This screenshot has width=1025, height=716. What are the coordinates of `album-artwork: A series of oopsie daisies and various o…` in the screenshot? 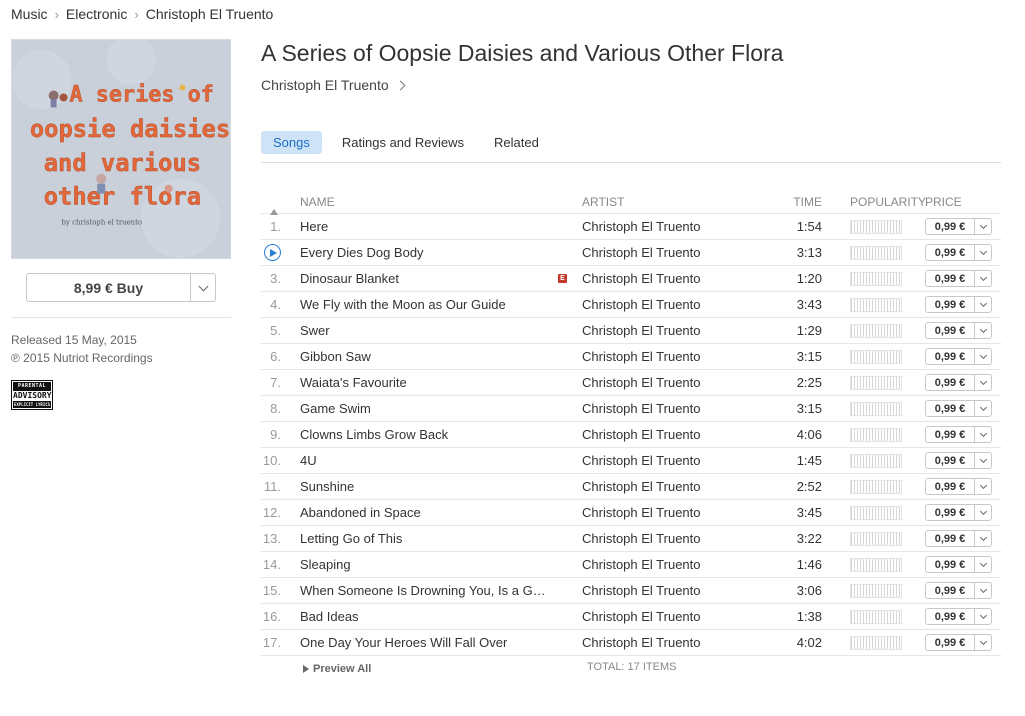 It's located at (121, 149).